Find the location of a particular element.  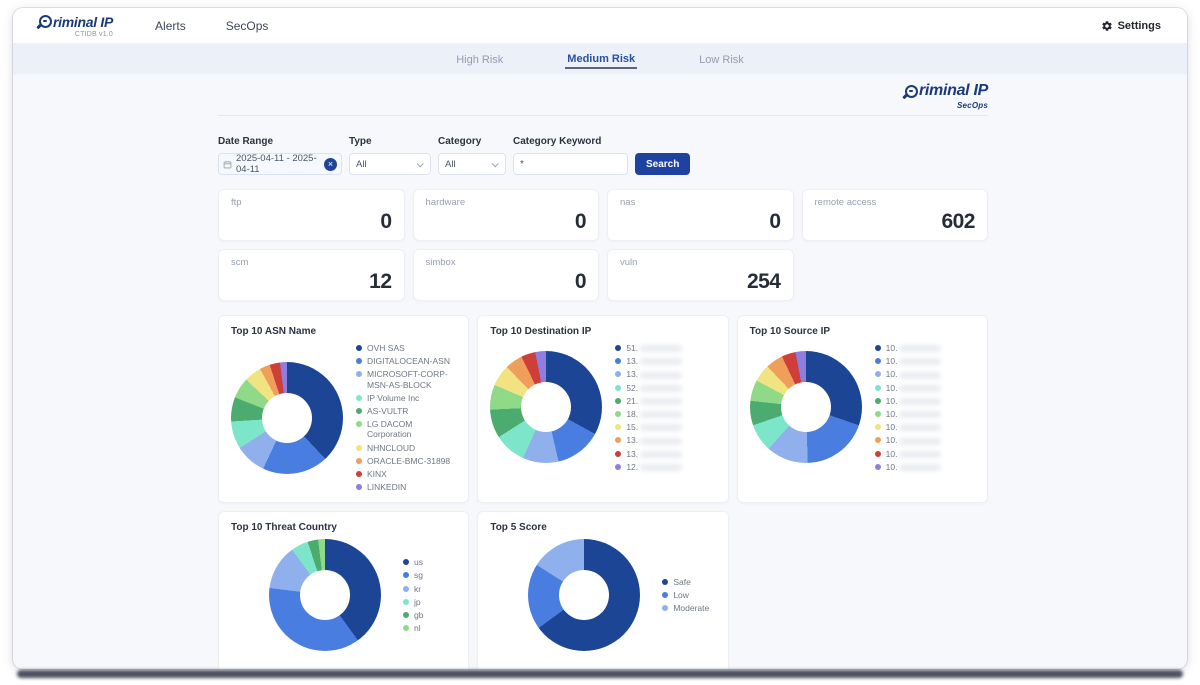

clear-date-icon: × is located at coordinates (330, 164).